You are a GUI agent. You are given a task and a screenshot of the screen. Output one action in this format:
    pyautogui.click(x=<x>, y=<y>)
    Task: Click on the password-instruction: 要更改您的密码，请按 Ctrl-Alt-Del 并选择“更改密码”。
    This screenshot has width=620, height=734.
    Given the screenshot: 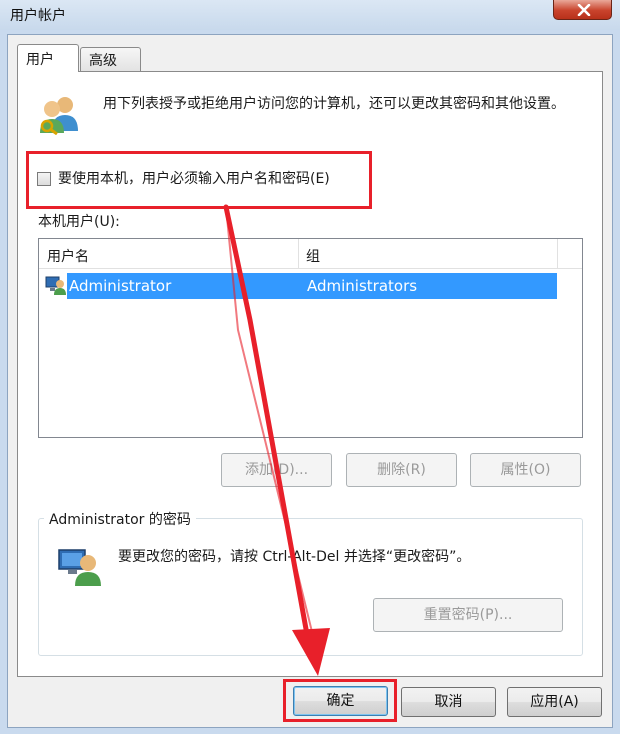 What is the action you would take?
    pyautogui.click(x=294, y=557)
    